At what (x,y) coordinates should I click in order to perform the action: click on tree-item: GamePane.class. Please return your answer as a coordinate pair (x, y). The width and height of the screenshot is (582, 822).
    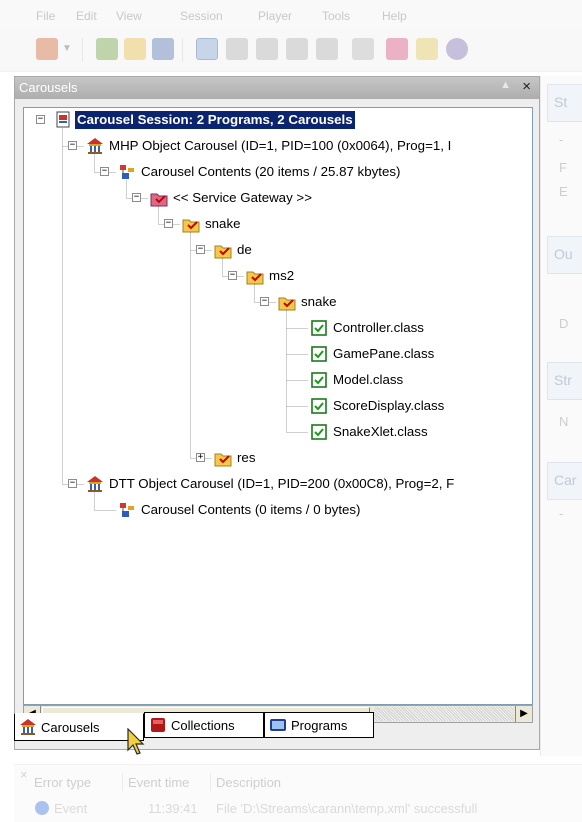
    Looking at the image, I should click on (373, 354).